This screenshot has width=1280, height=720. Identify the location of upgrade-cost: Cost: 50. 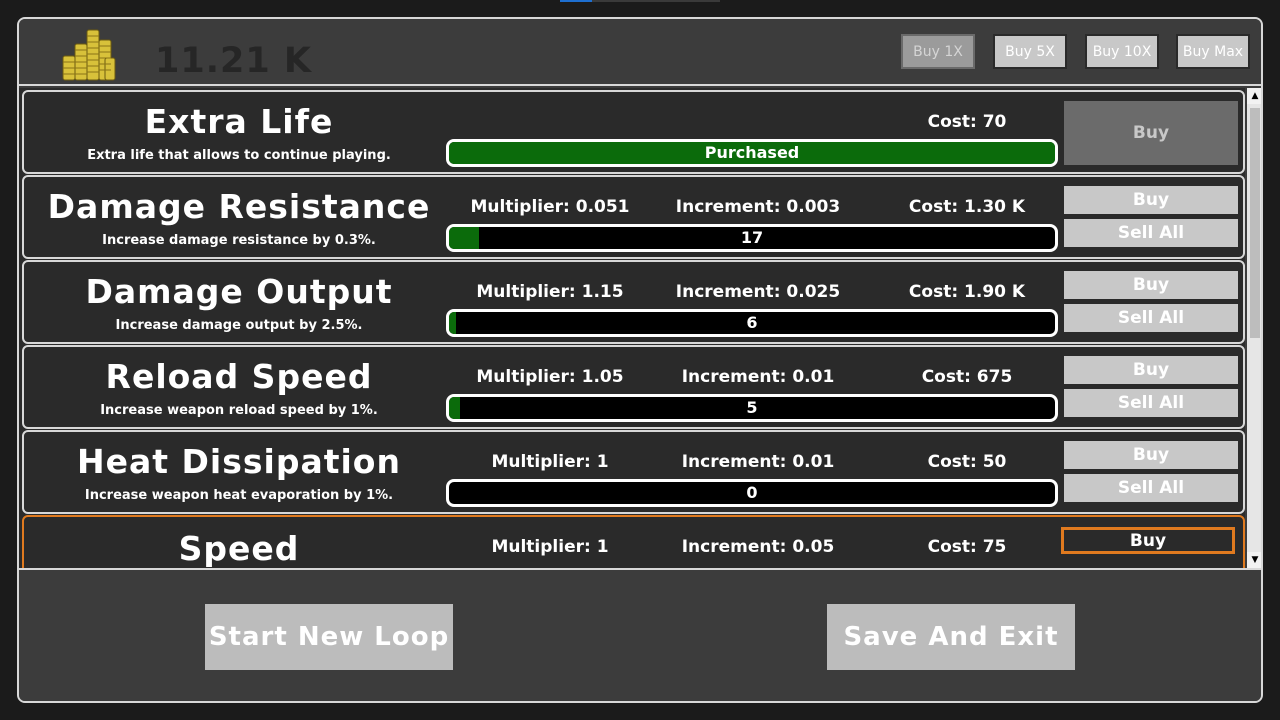
(967, 462).